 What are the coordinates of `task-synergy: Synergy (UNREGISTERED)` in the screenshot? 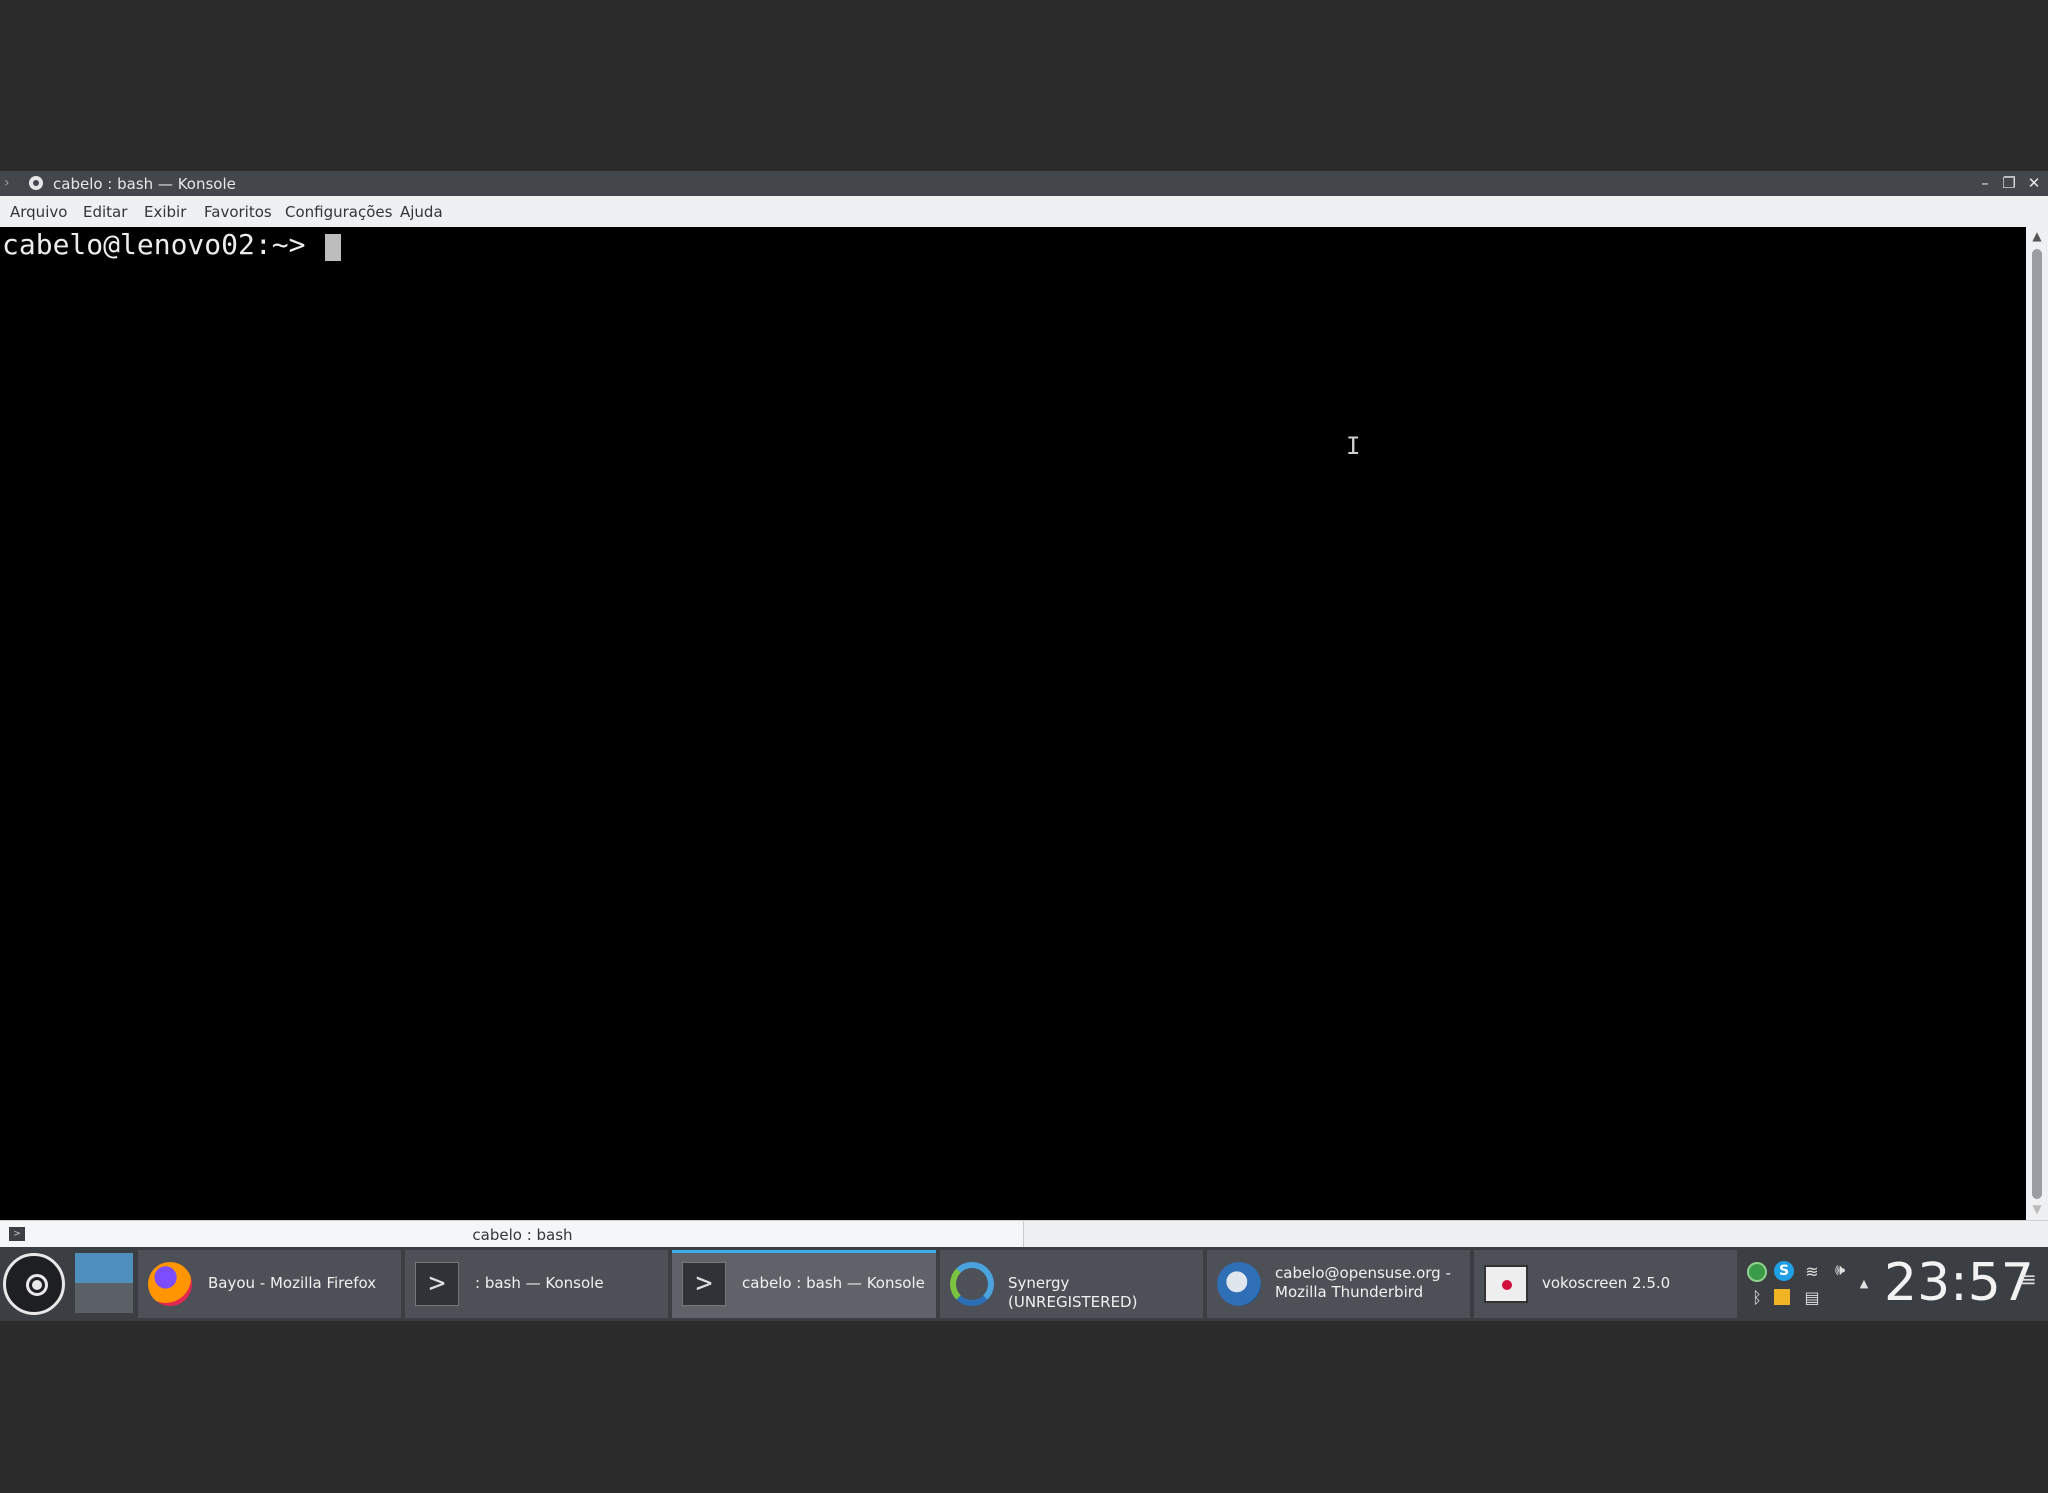 It's located at (1071, 1284).